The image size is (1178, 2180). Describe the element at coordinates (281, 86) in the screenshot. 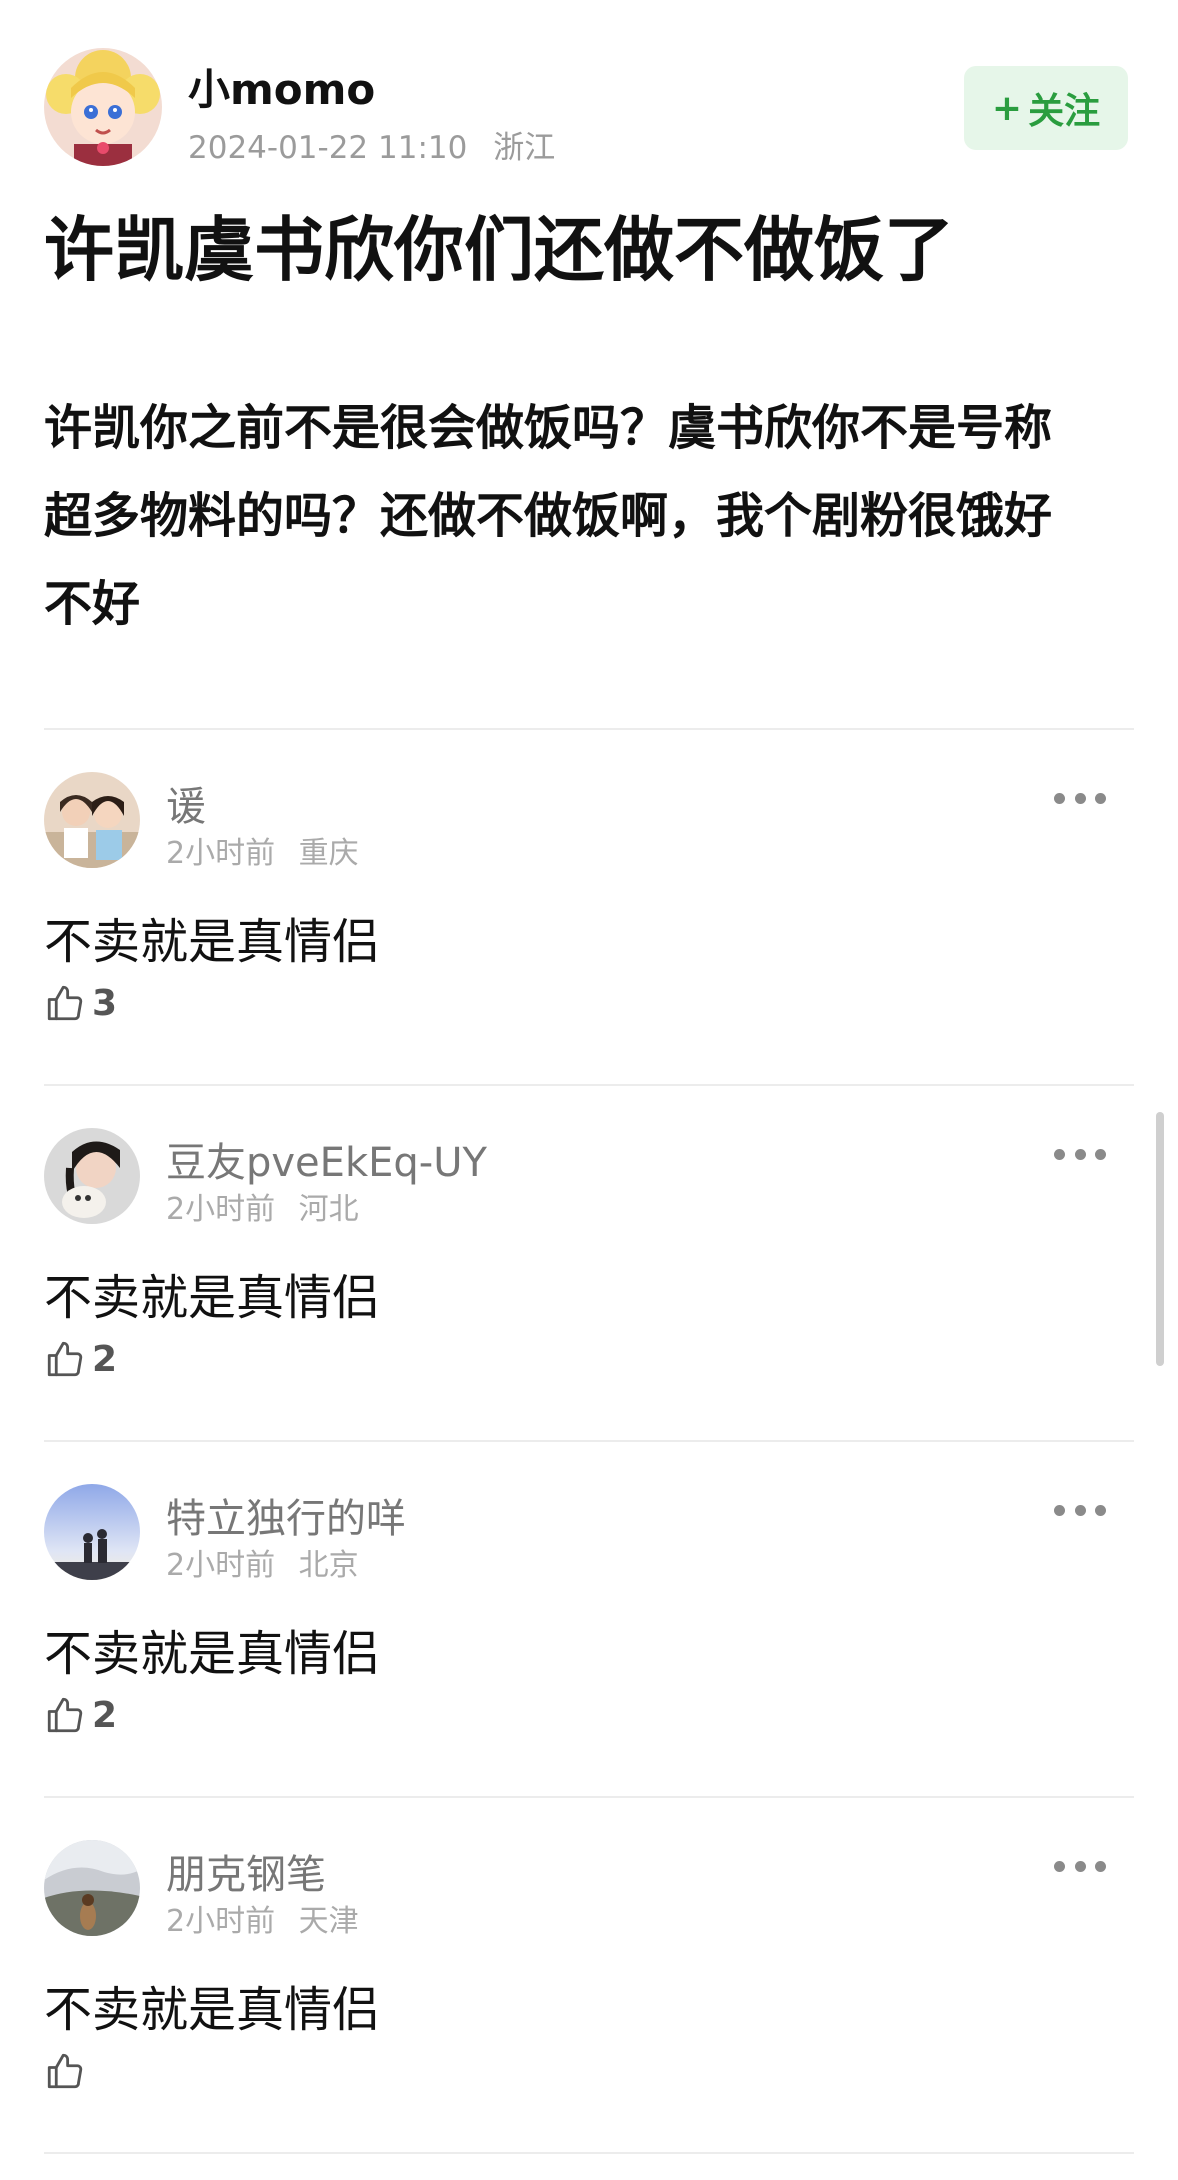

I see `author-name: 小momo` at that location.